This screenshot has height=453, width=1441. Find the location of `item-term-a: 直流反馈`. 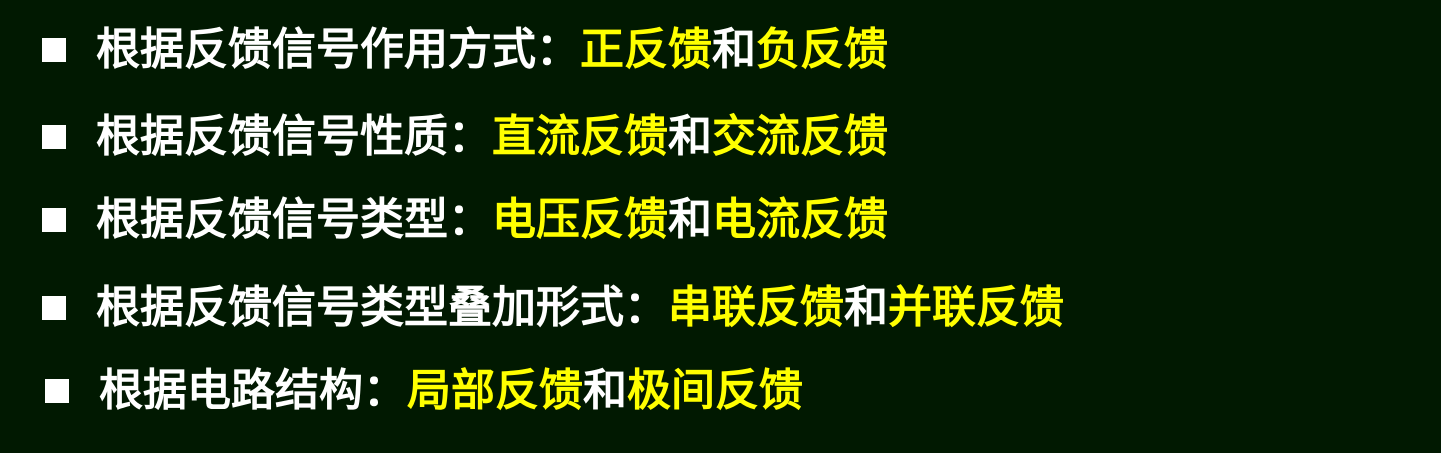

item-term-a: 直流反馈 is located at coordinates (580, 136).